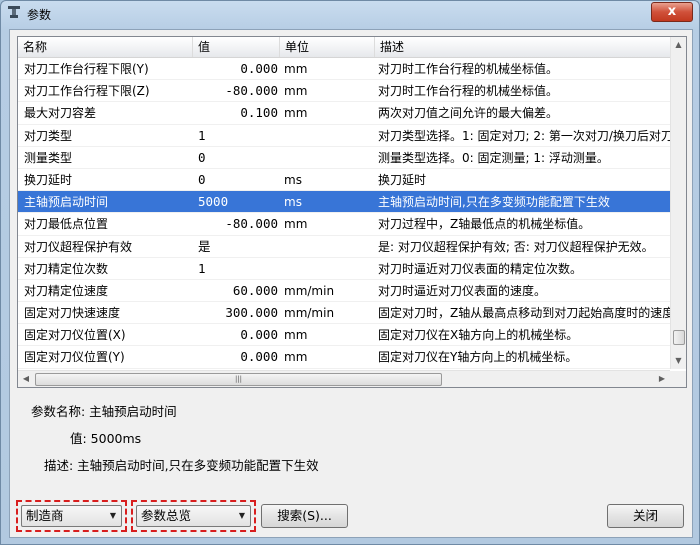  What do you see at coordinates (662, 379) in the screenshot?
I see `scroll-right-icon: ▶` at bounding box center [662, 379].